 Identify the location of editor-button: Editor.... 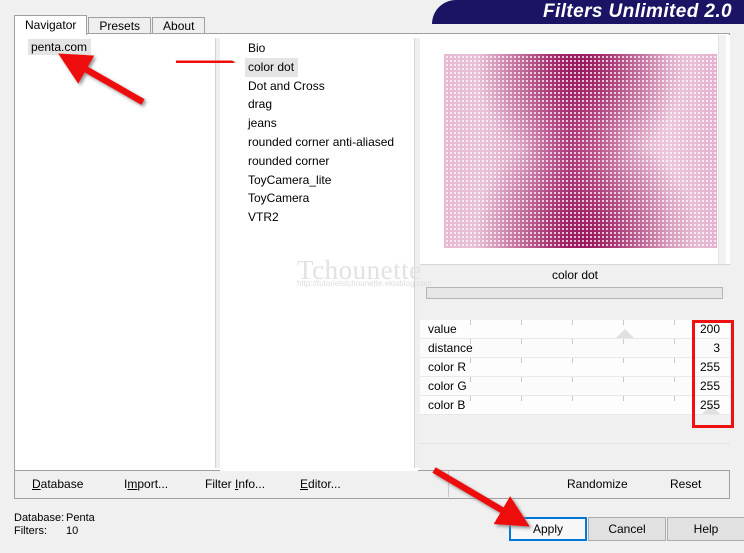
(320, 484).